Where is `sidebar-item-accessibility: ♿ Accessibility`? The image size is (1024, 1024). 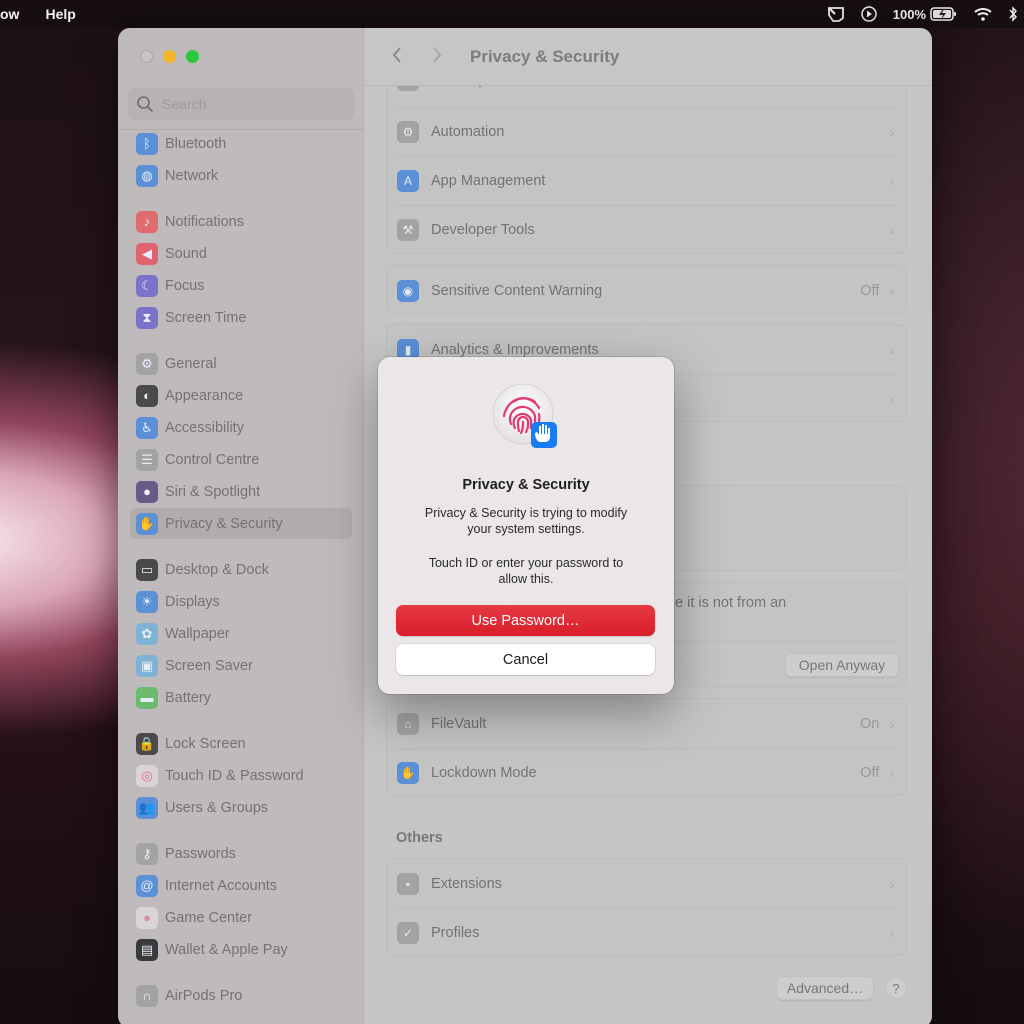 sidebar-item-accessibility: ♿ Accessibility is located at coordinates (241, 427).